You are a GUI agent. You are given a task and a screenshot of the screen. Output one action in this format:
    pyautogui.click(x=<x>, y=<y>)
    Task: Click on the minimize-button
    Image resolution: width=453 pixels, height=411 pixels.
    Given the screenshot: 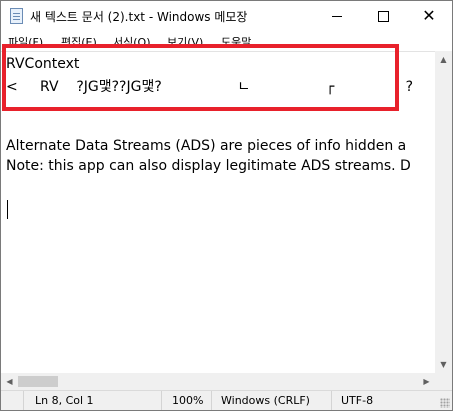 What is the action you would take?
    pyautogui.click(x=337, y=16)
    